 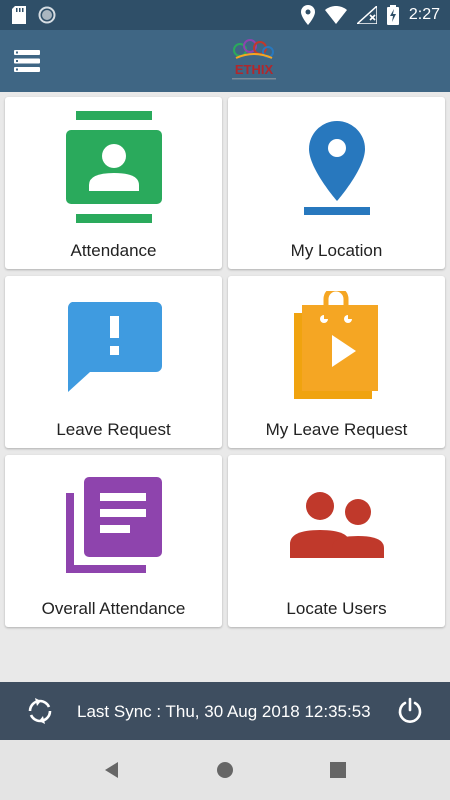 What do you see at coordinates (114, 347) in the screenshot?
I see `chat-alert-icon` at bounding box center [114, 347].